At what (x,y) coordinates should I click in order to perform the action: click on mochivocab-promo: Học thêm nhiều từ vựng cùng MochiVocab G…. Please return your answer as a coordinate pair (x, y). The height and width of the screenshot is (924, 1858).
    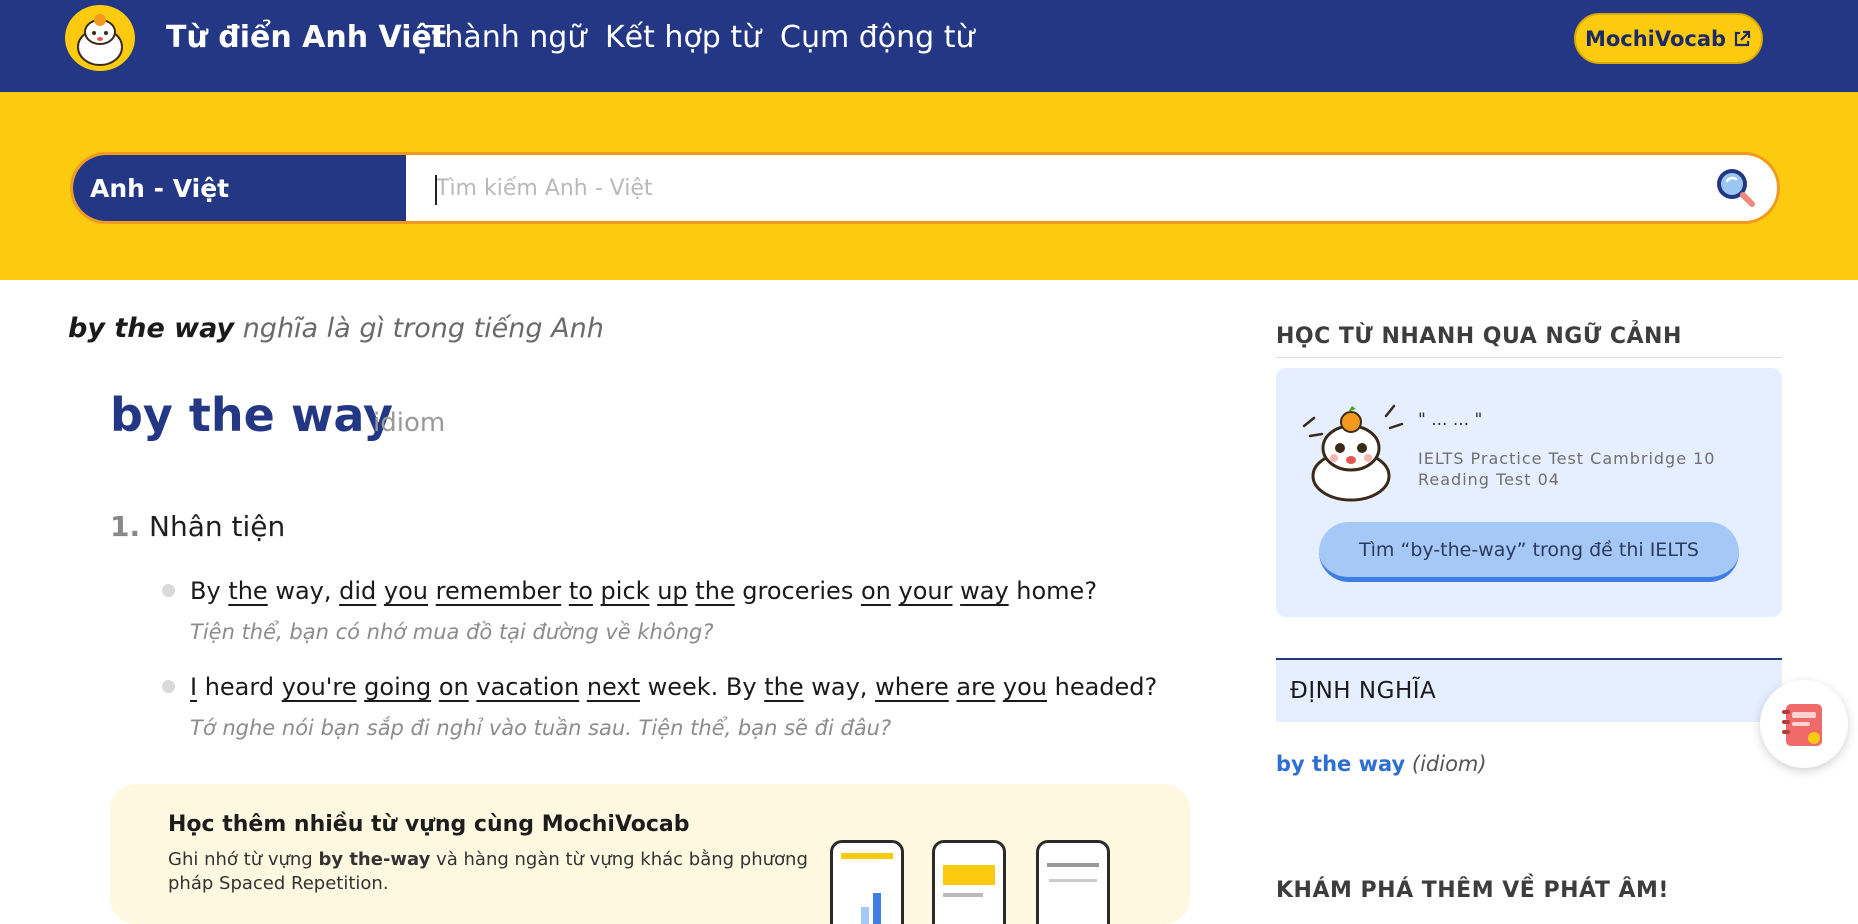
    Looking at the image, I should click on (650, 854).